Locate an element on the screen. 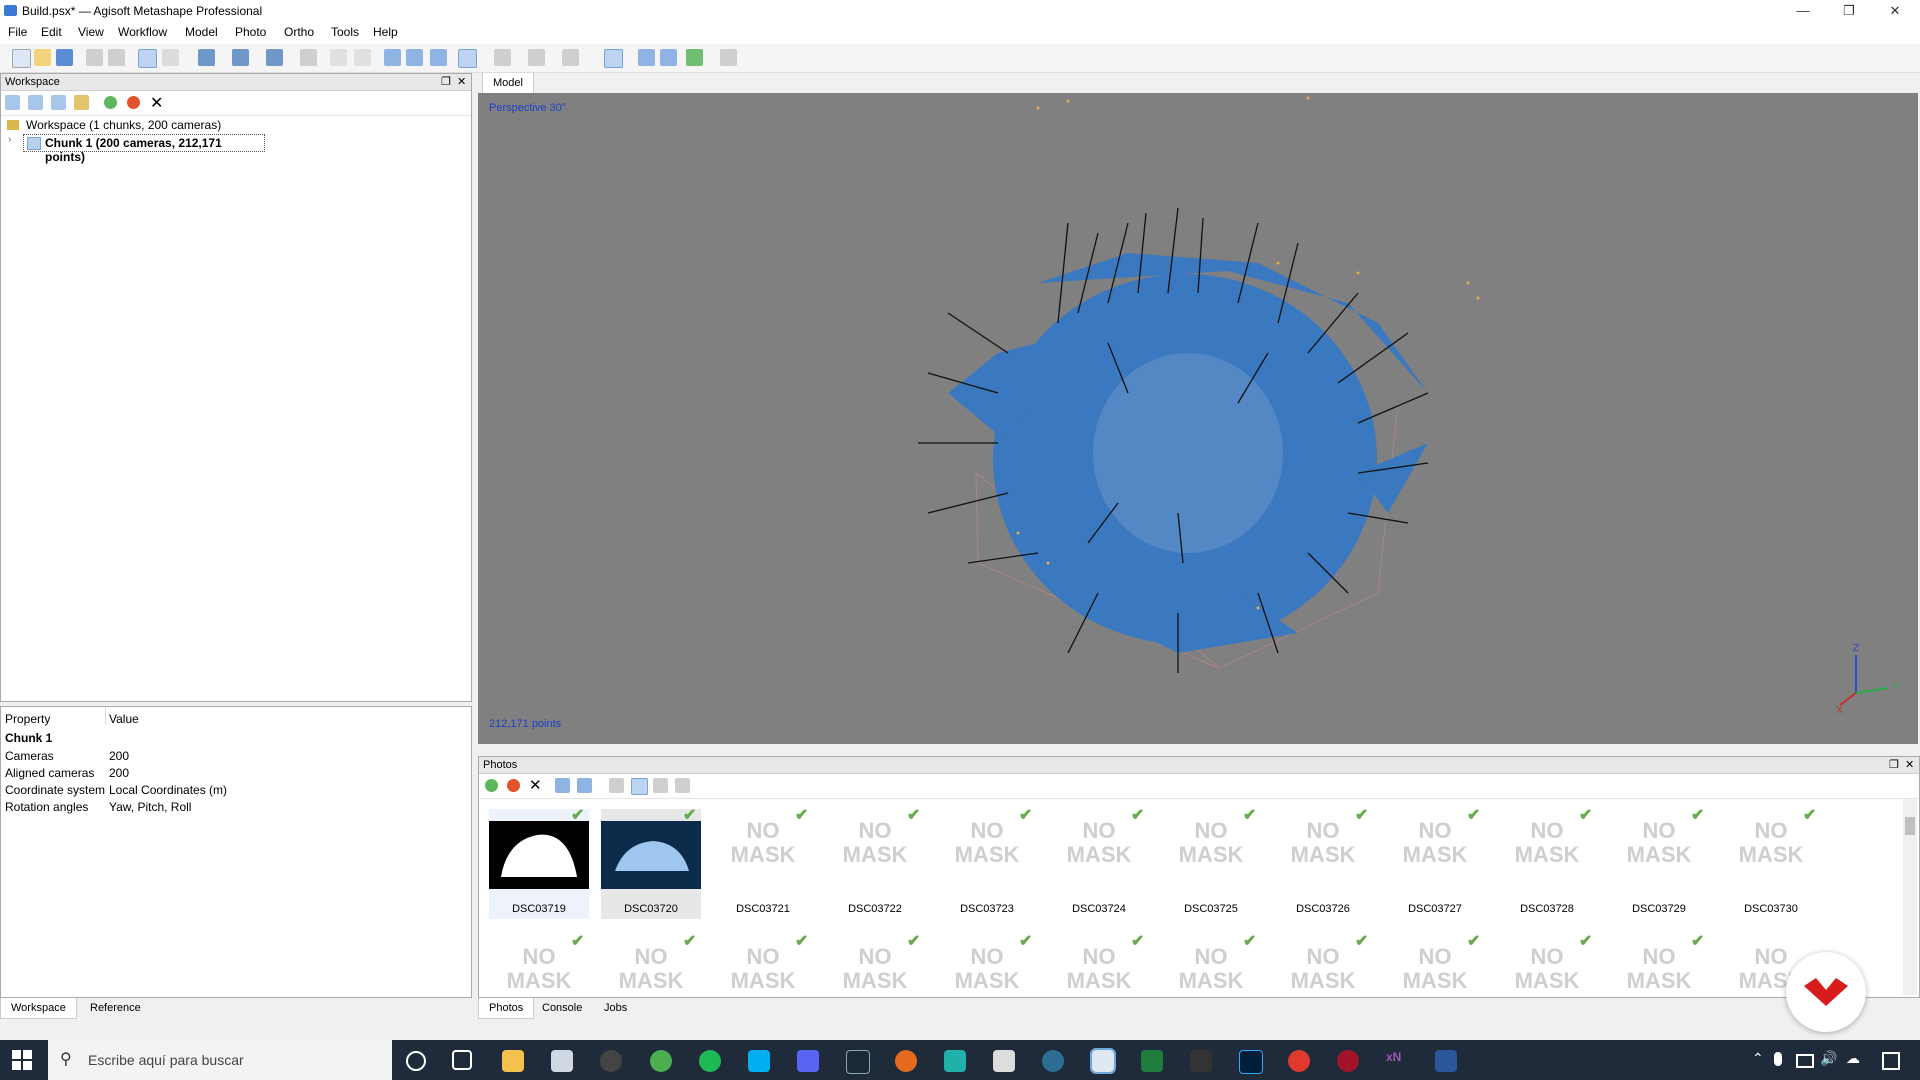  skype-icon is located at coordinates (759, 1061).